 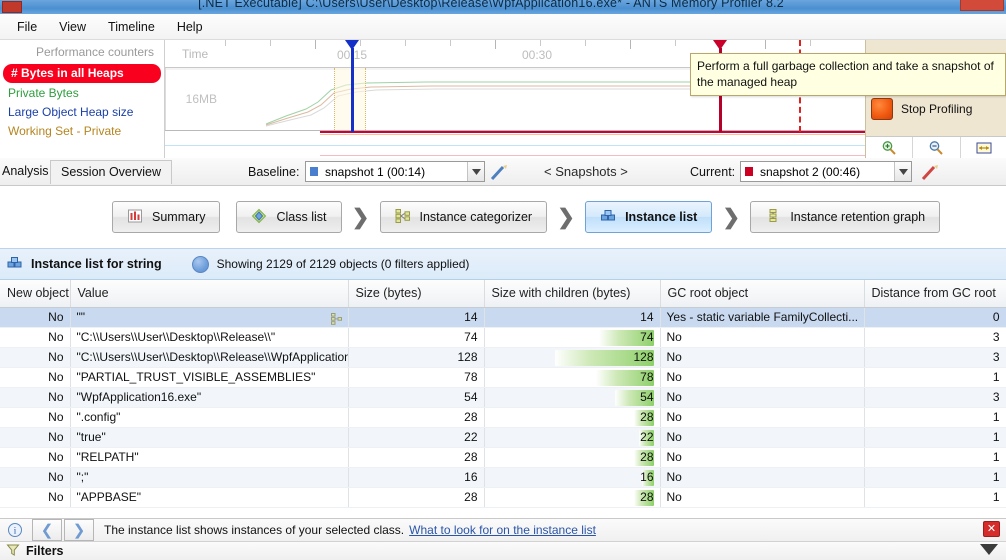 I want to click on value-detail-icon, so click(x=336, y=318).